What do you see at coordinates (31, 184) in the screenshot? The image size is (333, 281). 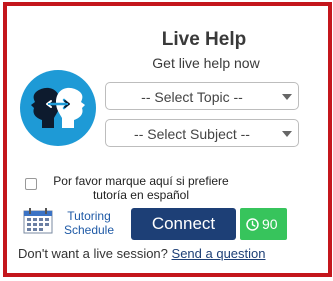 I see `spanish-preference-checkbox` at bounding box center [31, 184].